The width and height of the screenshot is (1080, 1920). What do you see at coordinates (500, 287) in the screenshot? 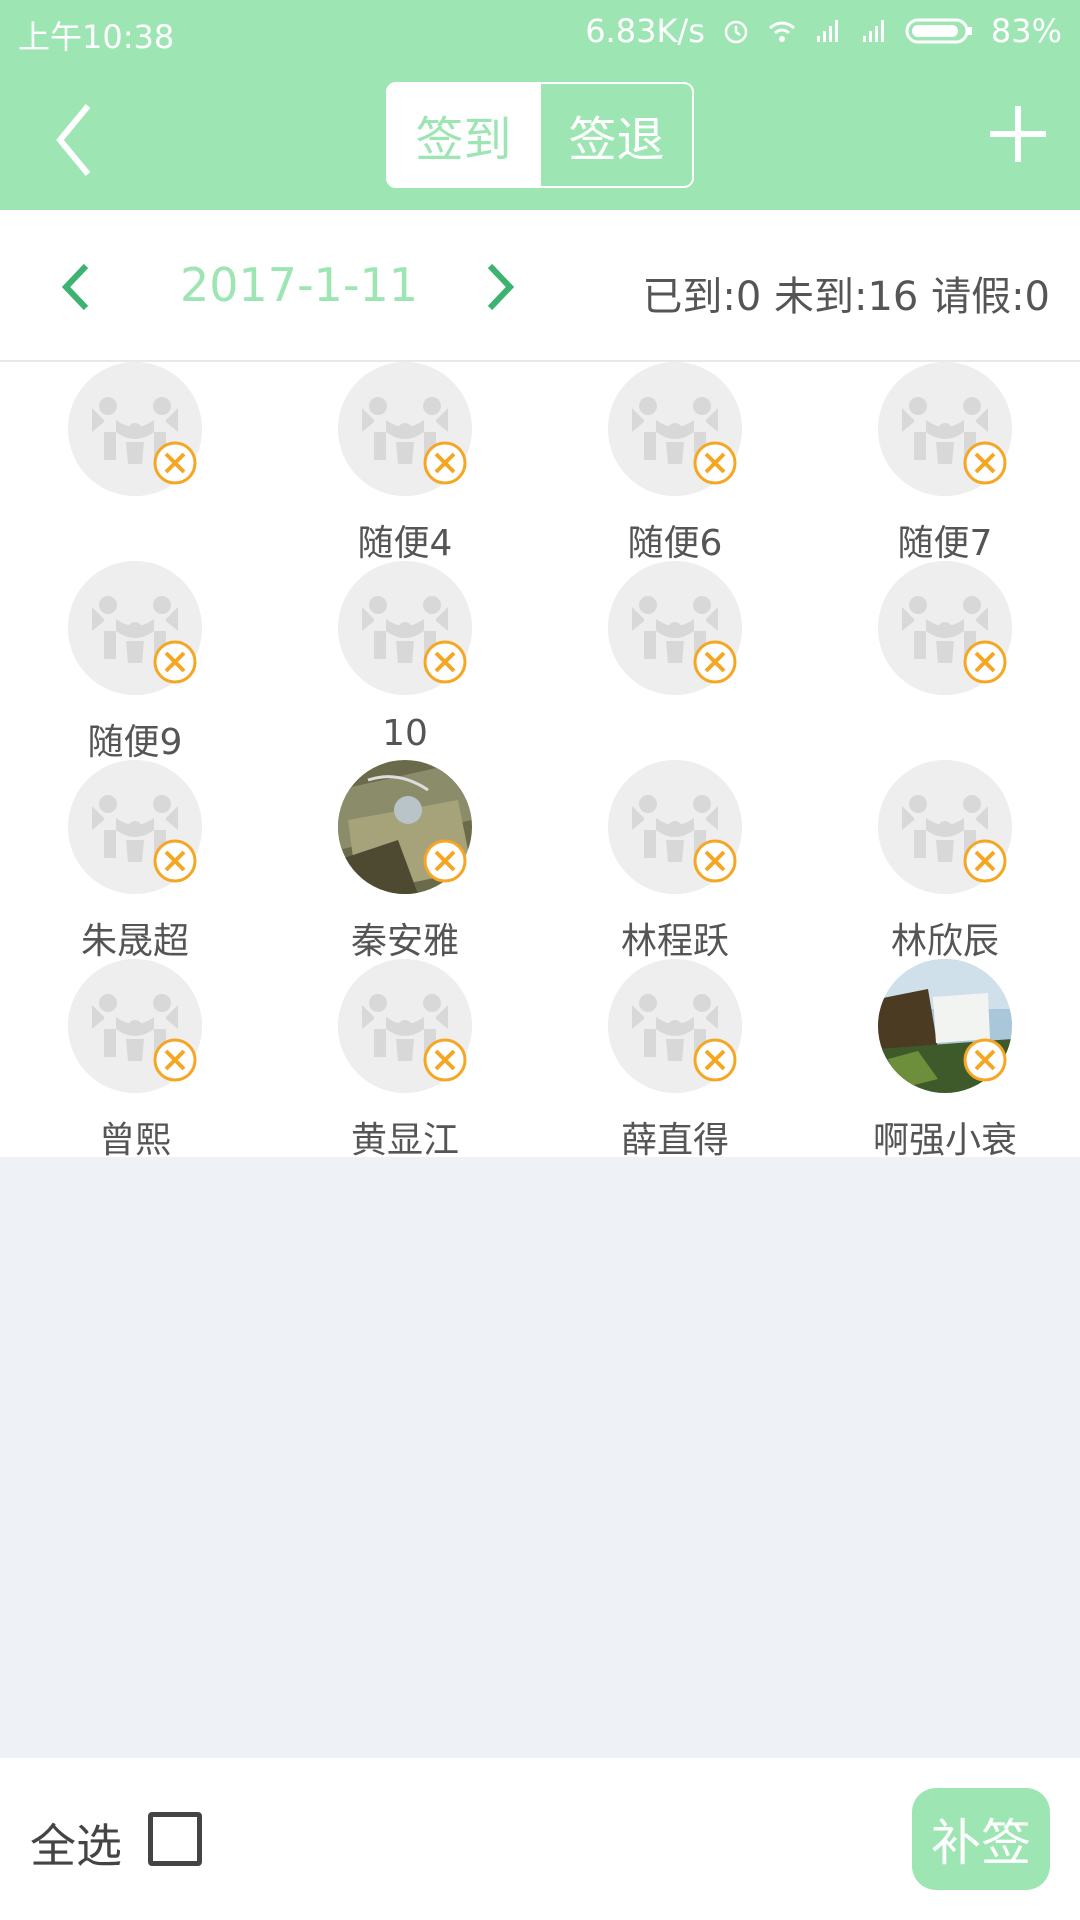
I see `next-date-icon` at bounding box center [500, 287].